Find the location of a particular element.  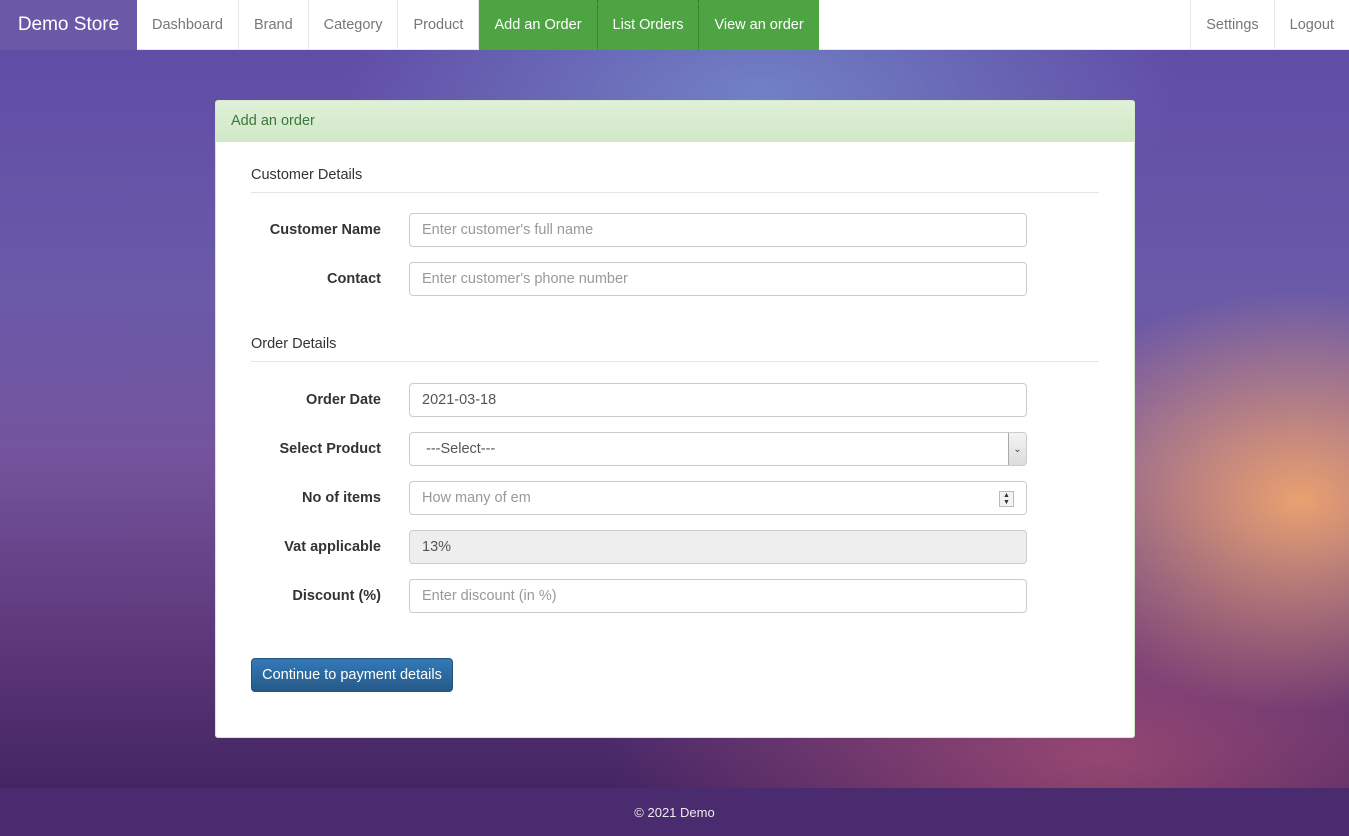

customer-name-label: Customer Name is located at coordinates (325, 230).